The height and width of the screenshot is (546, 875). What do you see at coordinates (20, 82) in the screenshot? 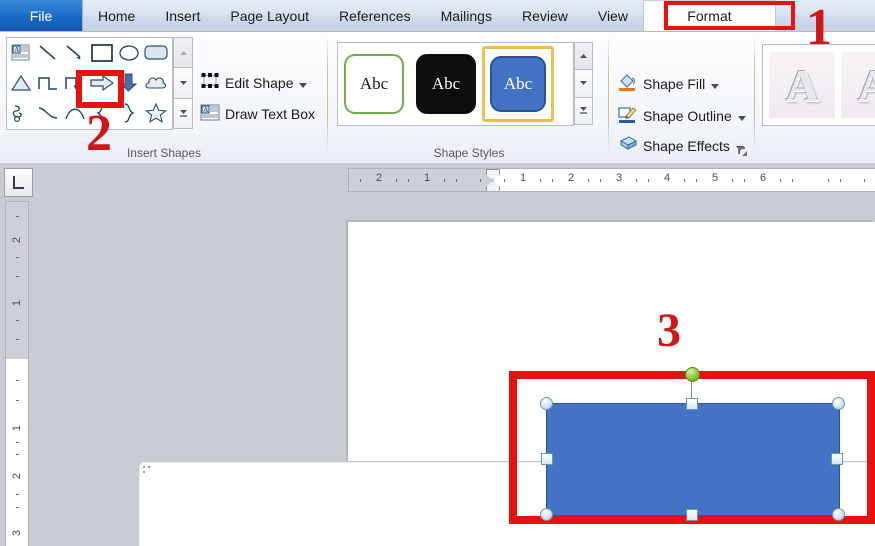
I see `triangle-shape-icon` at bounding box center [20, 82].